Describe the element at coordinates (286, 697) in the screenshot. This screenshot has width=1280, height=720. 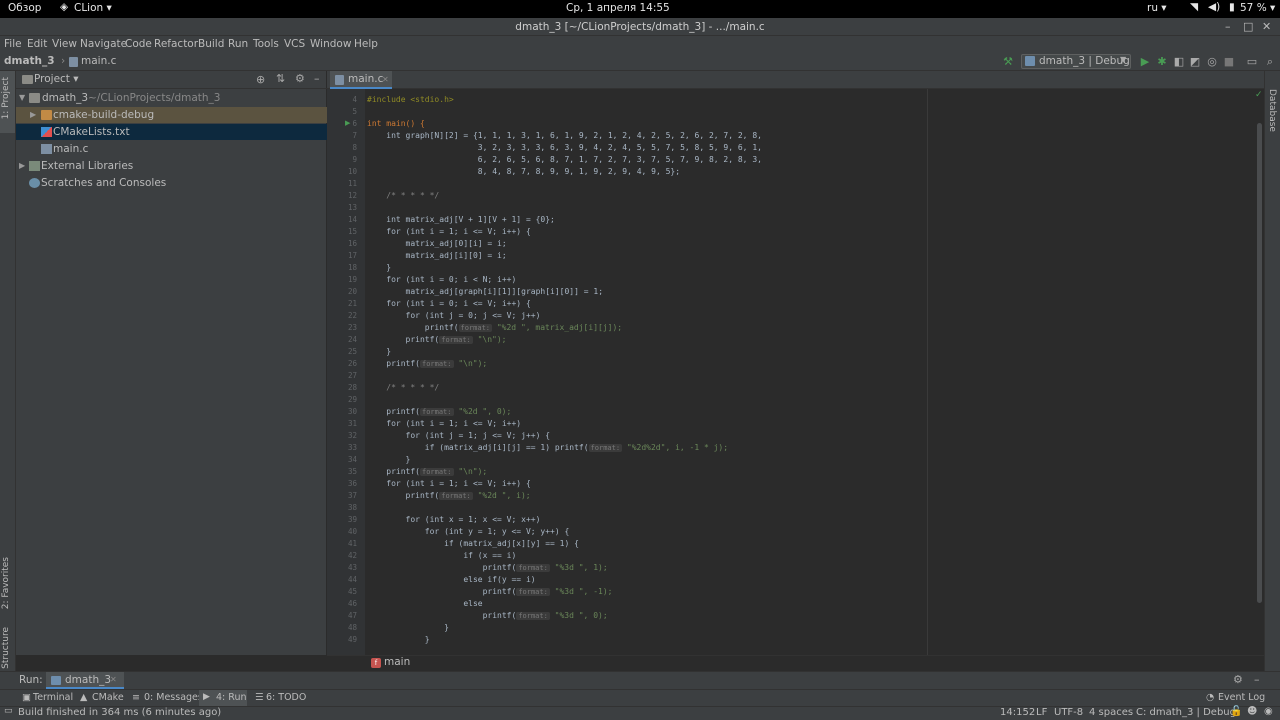
I see `tool-todo: 6: TODO` at that location.